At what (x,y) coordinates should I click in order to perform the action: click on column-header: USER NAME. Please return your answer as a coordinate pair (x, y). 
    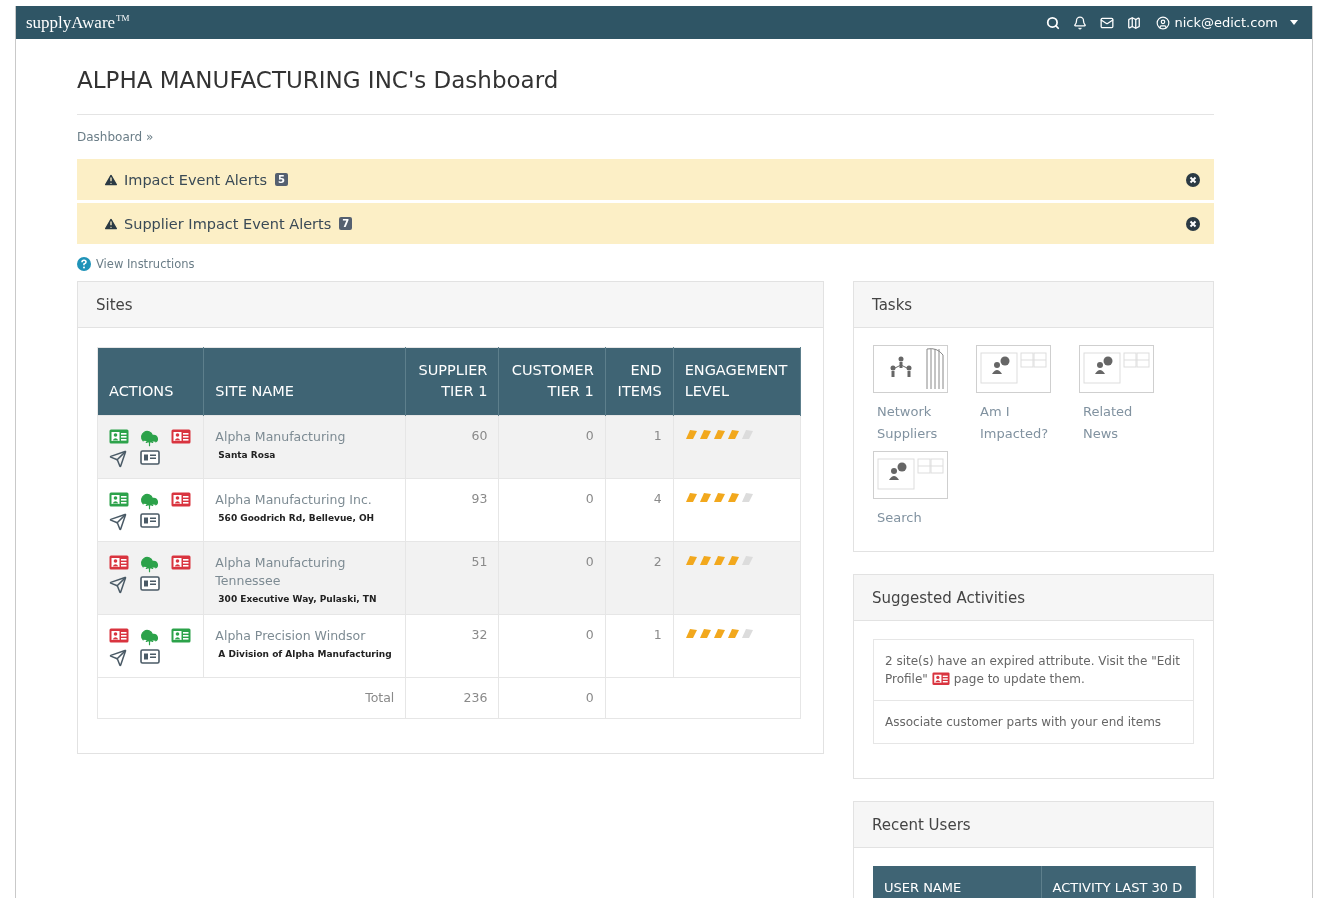
    Looking at the image, I should click on (957, 882).